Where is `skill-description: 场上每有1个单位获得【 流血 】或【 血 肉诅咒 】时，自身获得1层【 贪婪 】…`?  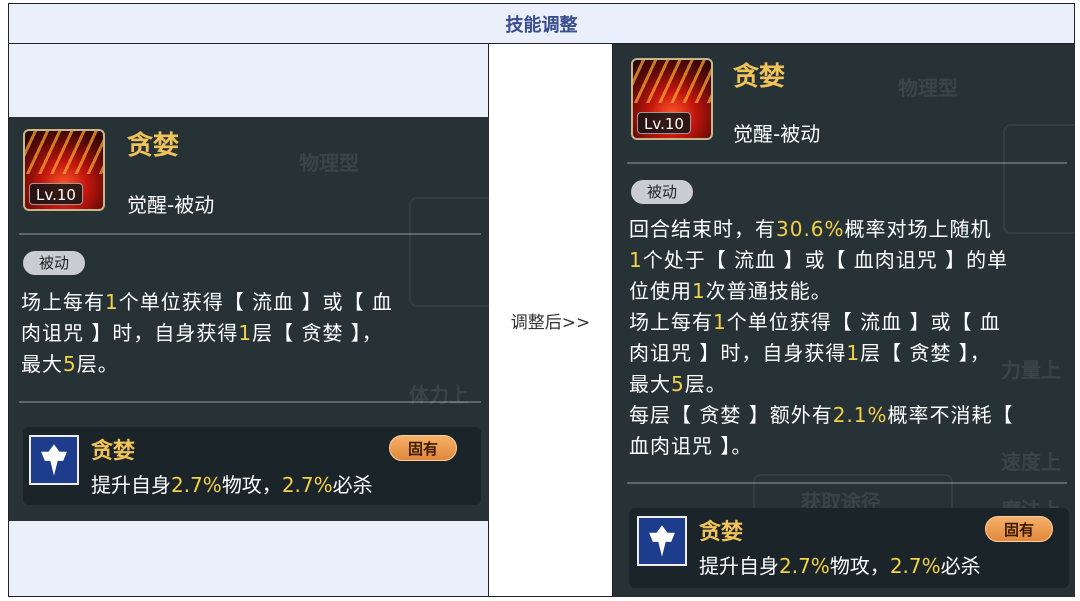
skill-description: 场上每有1个单位获得【 流血 】或【 血 肉诅咒 】时，自身获得1层【 贪婪 】… is located at coordinates (207, 333).